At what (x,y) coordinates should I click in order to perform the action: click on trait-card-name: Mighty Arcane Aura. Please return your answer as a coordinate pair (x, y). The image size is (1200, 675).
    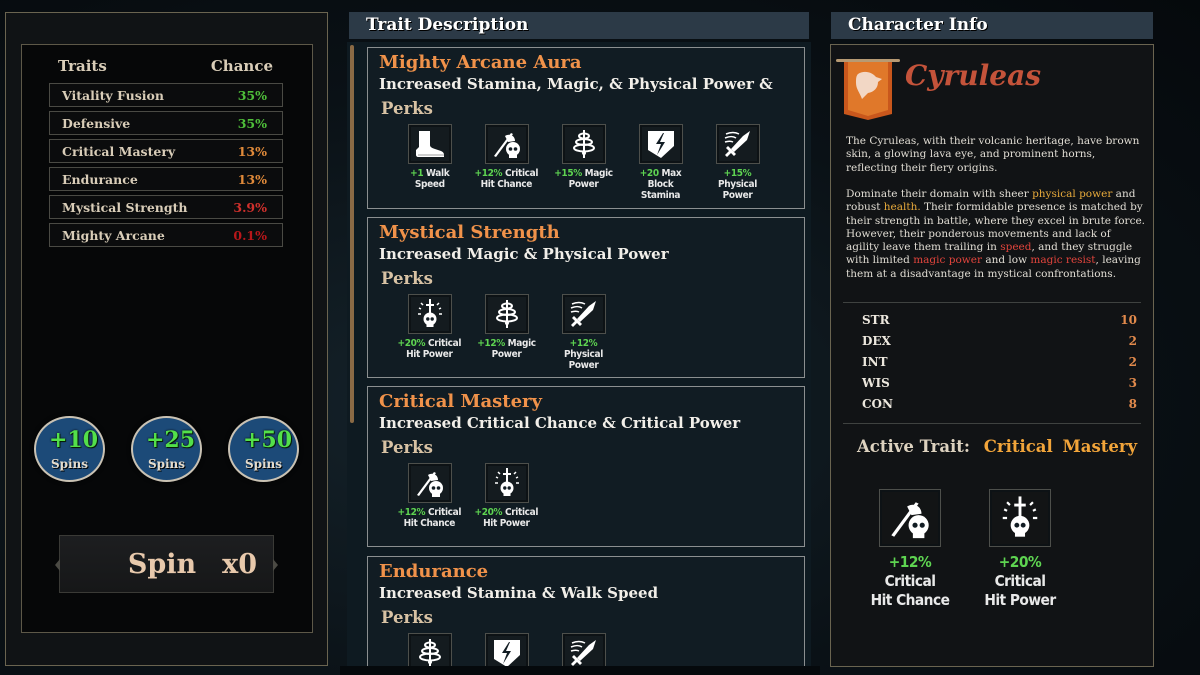
    Looking at the image, I should click on (480, 62).